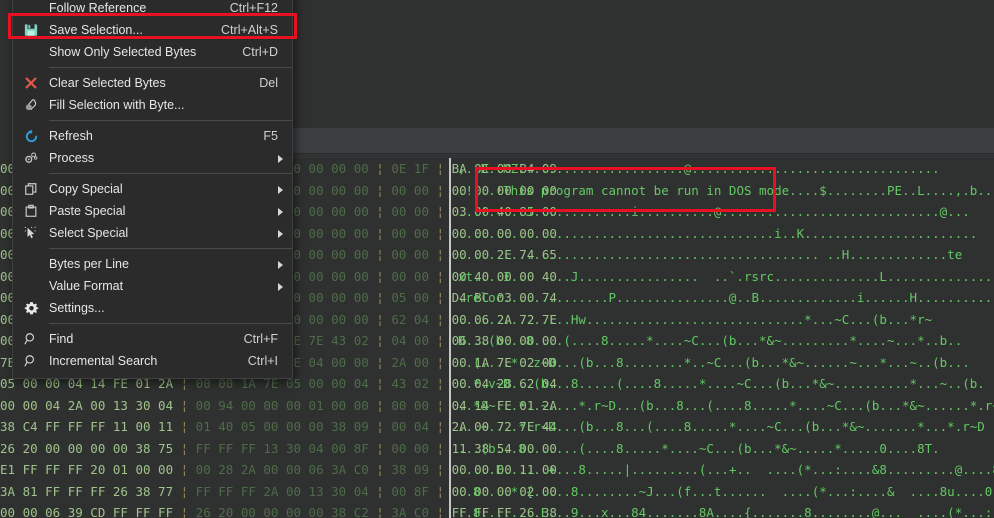 The width and height of the screenshot is (994, 518). What do you see at coordinates (98, 8) in the screenshot?
I see `menu-item-label: Follow Reference` at bounding box center [98, 8].